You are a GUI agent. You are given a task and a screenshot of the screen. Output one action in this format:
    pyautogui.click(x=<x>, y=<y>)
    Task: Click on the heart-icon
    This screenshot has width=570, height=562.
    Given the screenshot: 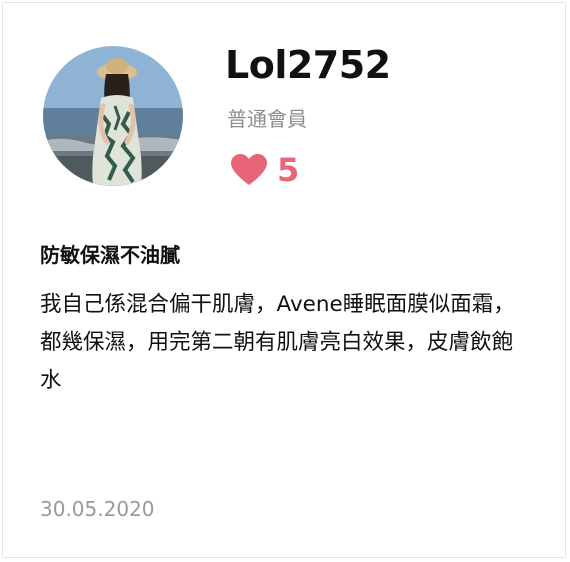 What is the action you would take?
    pyautogui.click(x=249, y=169)
    